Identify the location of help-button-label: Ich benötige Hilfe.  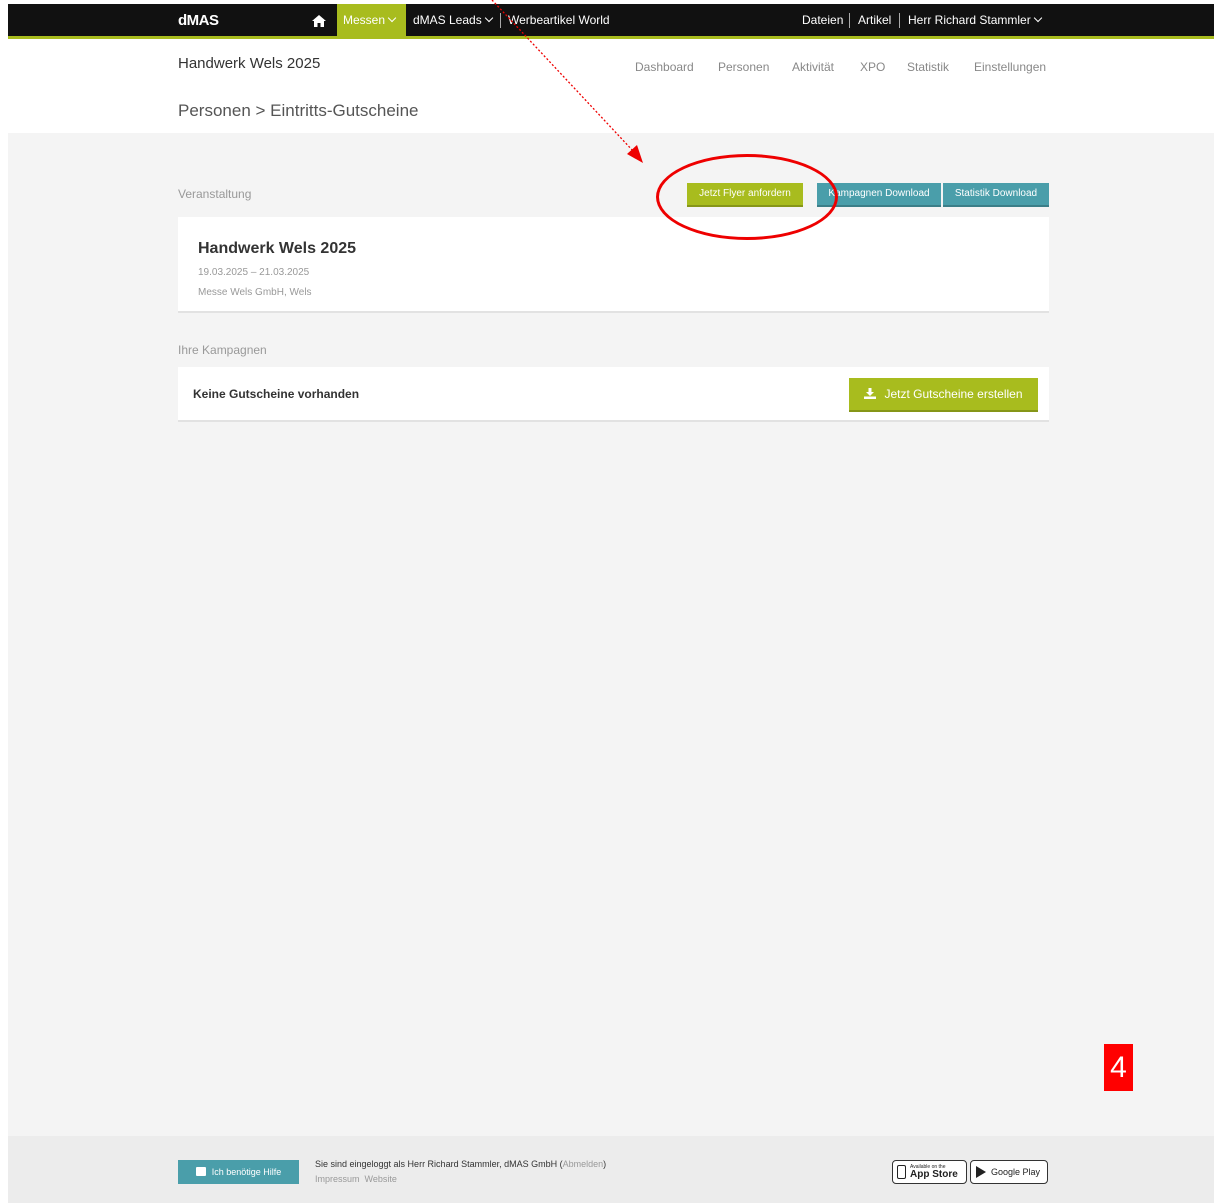
(246, 1172).